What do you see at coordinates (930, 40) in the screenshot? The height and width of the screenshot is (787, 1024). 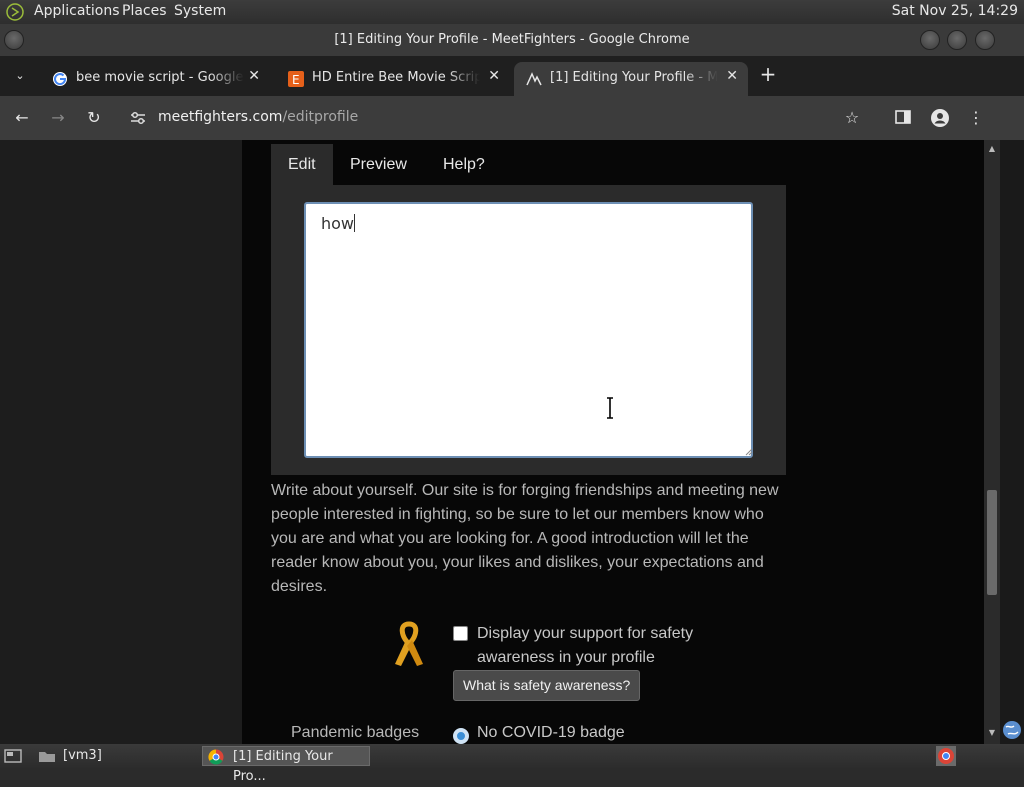 I see `minimize-button` at bounding box center [930, 40].